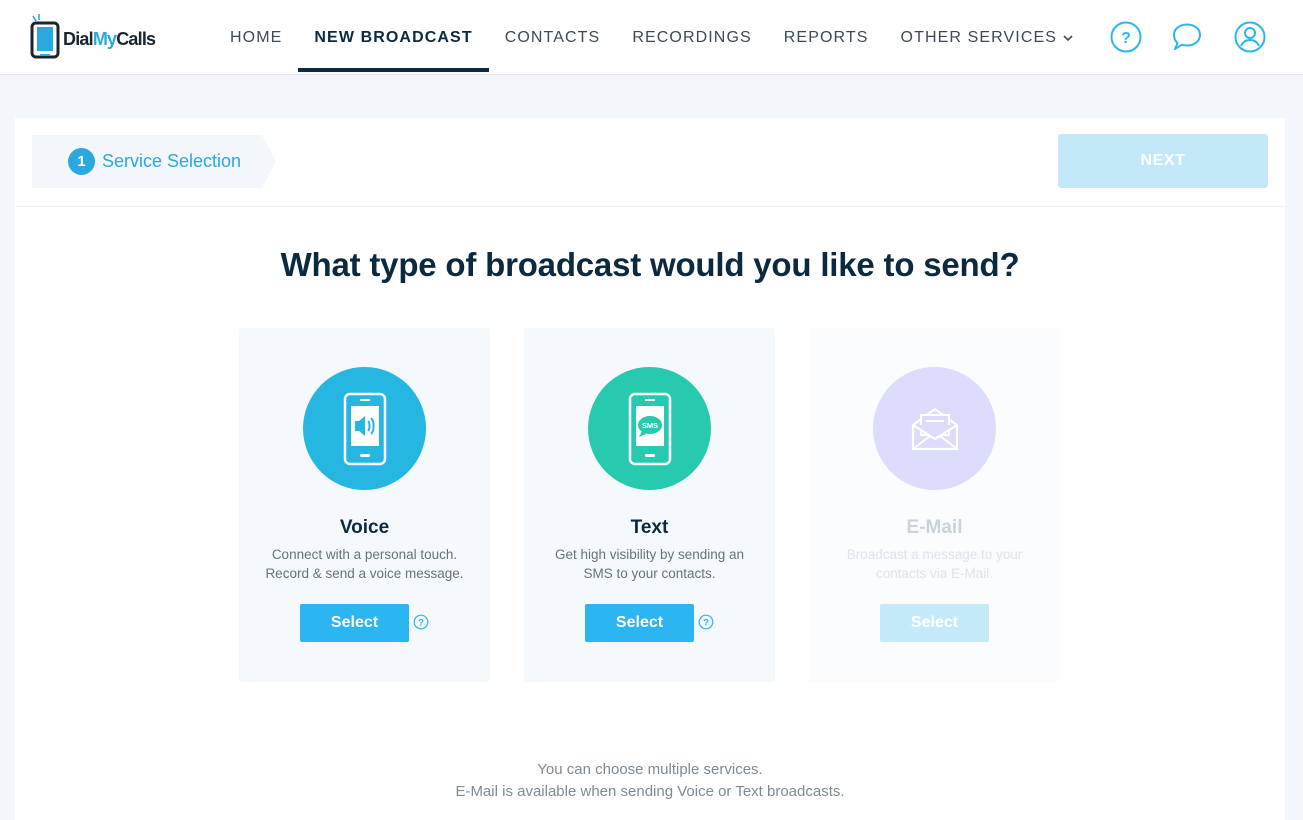 The width and height of the screenshot is (1303, 820). I want to click on next-button: NEXT, so click(1163, 161).